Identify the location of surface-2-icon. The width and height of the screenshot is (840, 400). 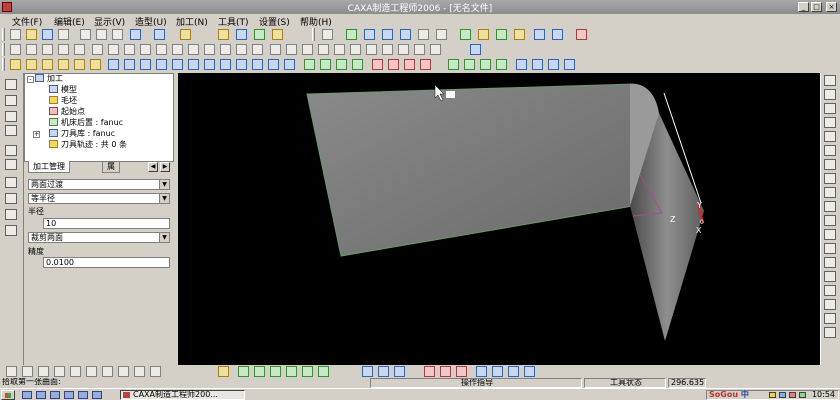
(31, 64).